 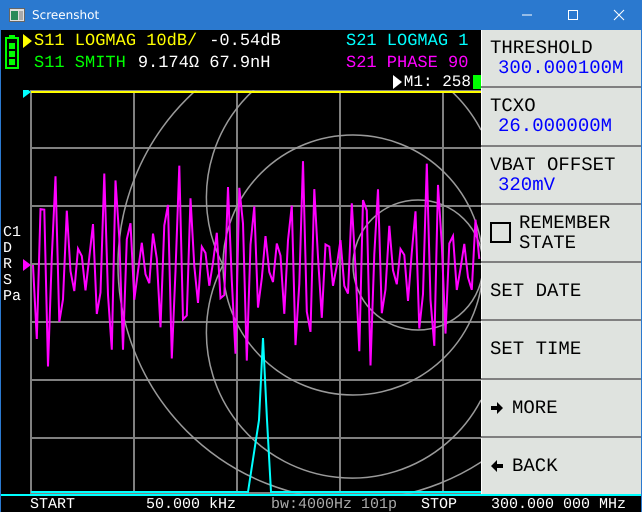 I want to click on maximize-button, so click(x=573, y=15).